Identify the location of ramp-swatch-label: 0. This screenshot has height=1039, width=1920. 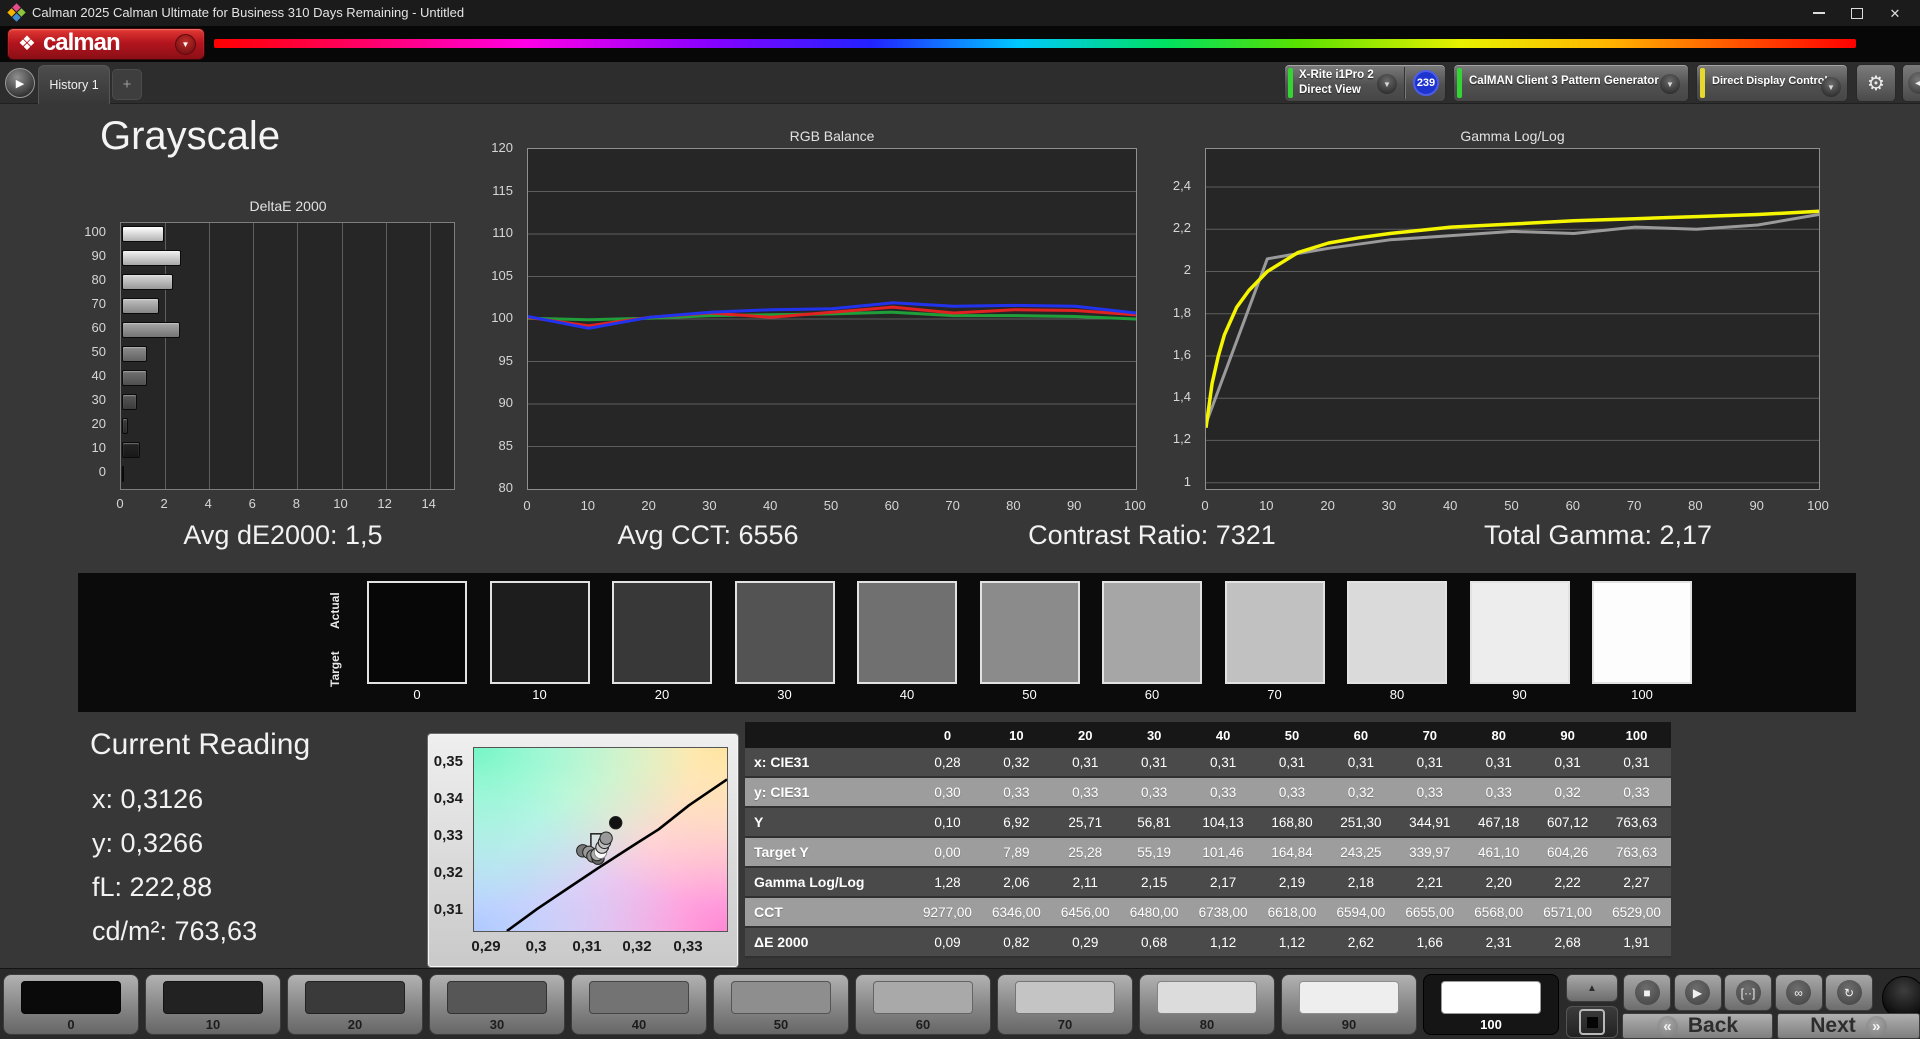
(417, 694).